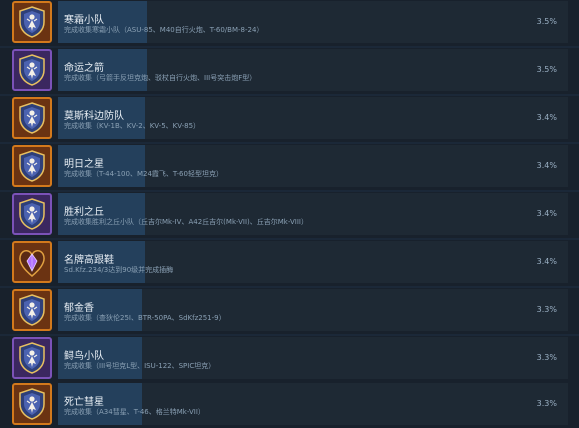  I want to click on achievement-row: 莫斯科边防队 完成收集（KV-1B、KV-2、KV-5、KV-85） 3.4%, so click(289, 119).